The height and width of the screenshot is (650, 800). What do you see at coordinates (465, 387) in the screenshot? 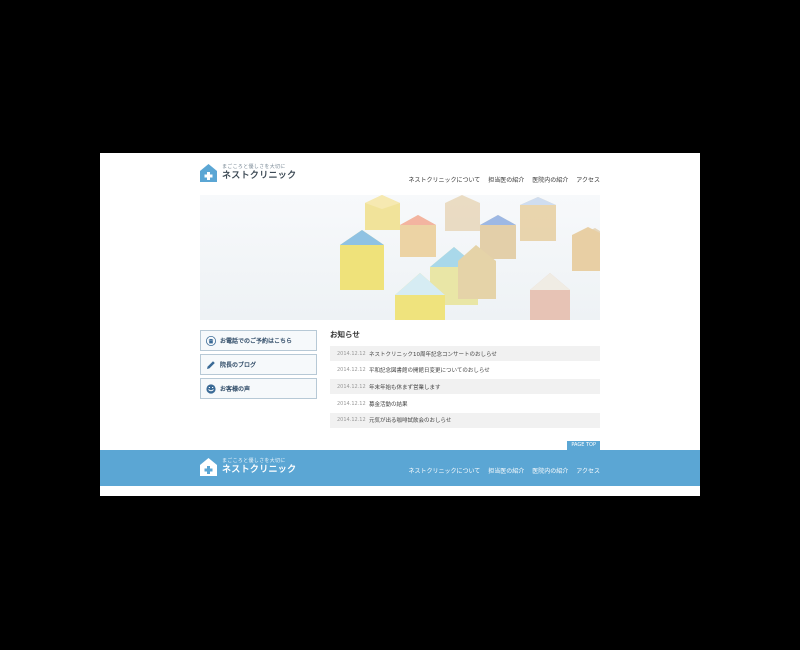
I see `news-item: 2014.12.12 年末年始も休まず営業します` at bounding box center [465, 387].